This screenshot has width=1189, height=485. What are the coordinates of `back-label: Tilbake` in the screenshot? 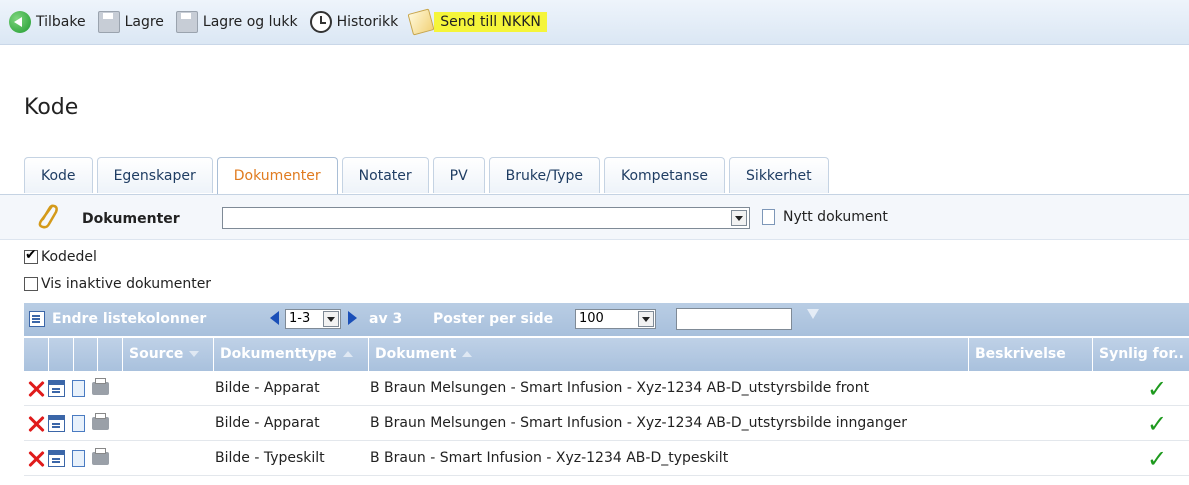 It's located at (61, 22).